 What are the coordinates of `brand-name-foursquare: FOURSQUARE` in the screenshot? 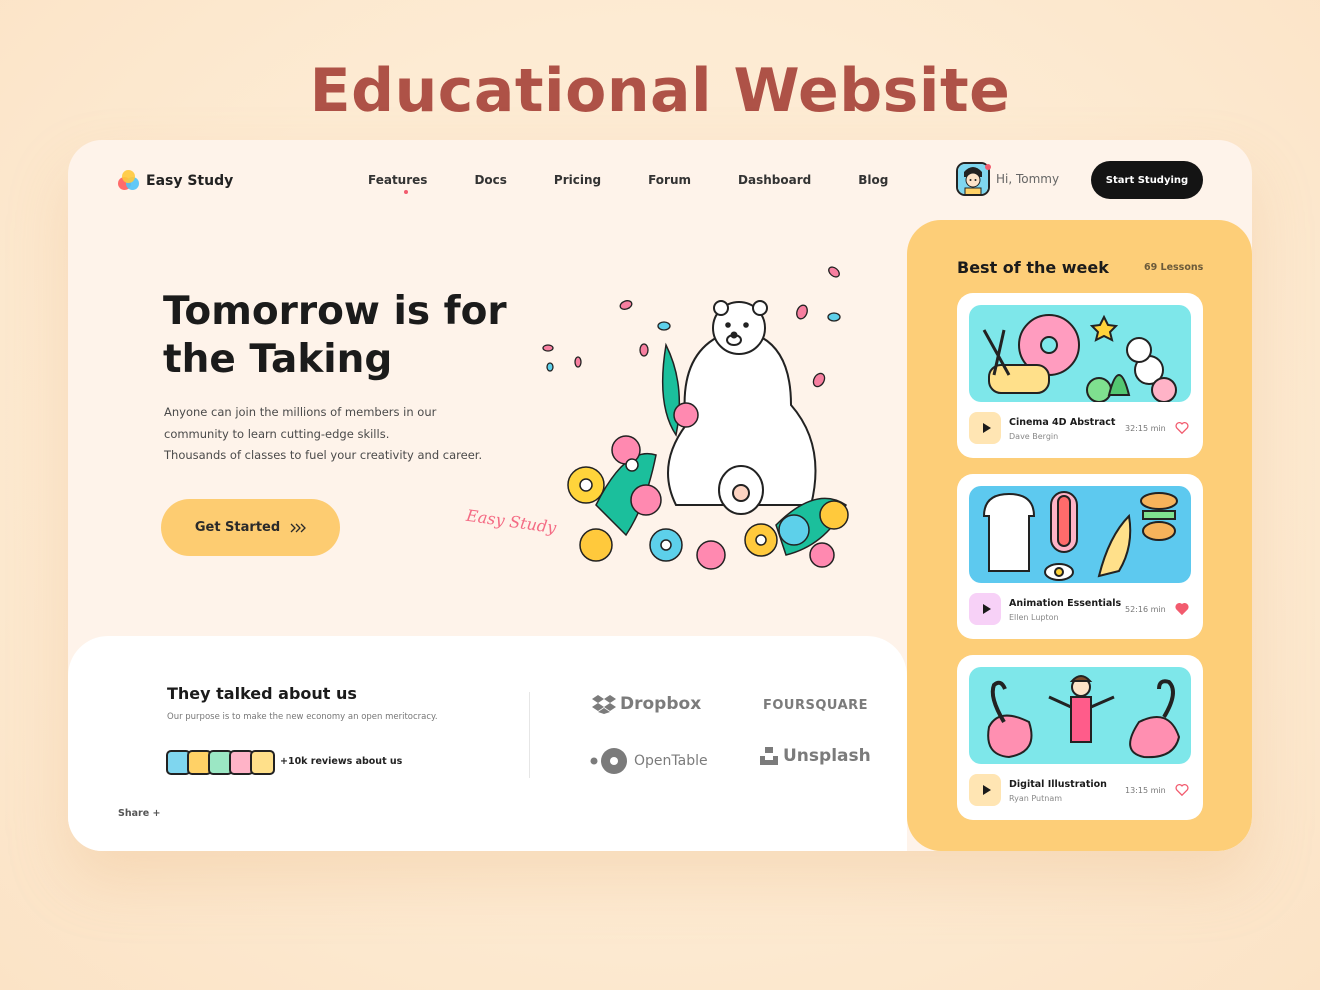 It's located at (816, 705).